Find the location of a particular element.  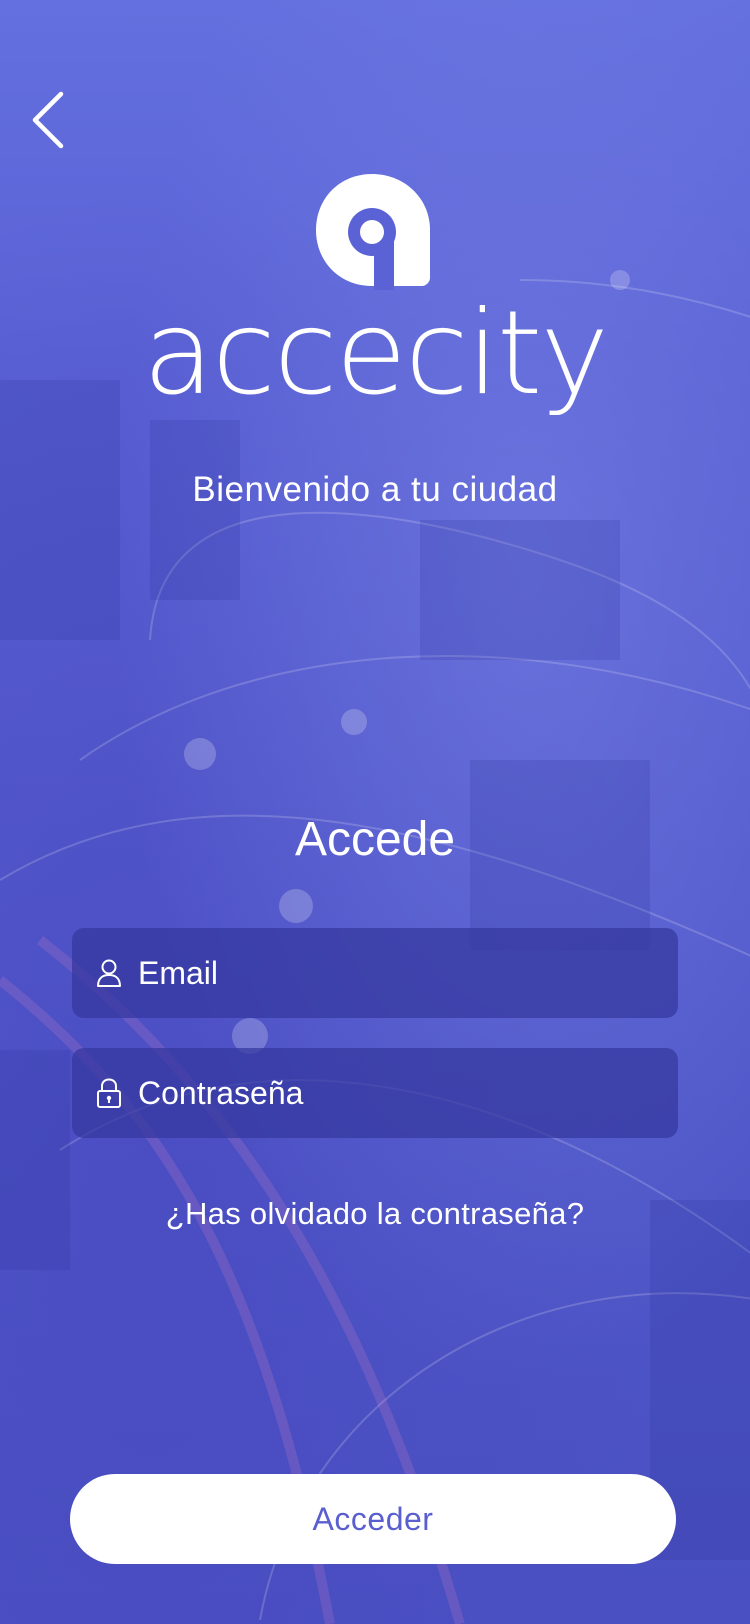

email-input is located at coordinates (408, 973).